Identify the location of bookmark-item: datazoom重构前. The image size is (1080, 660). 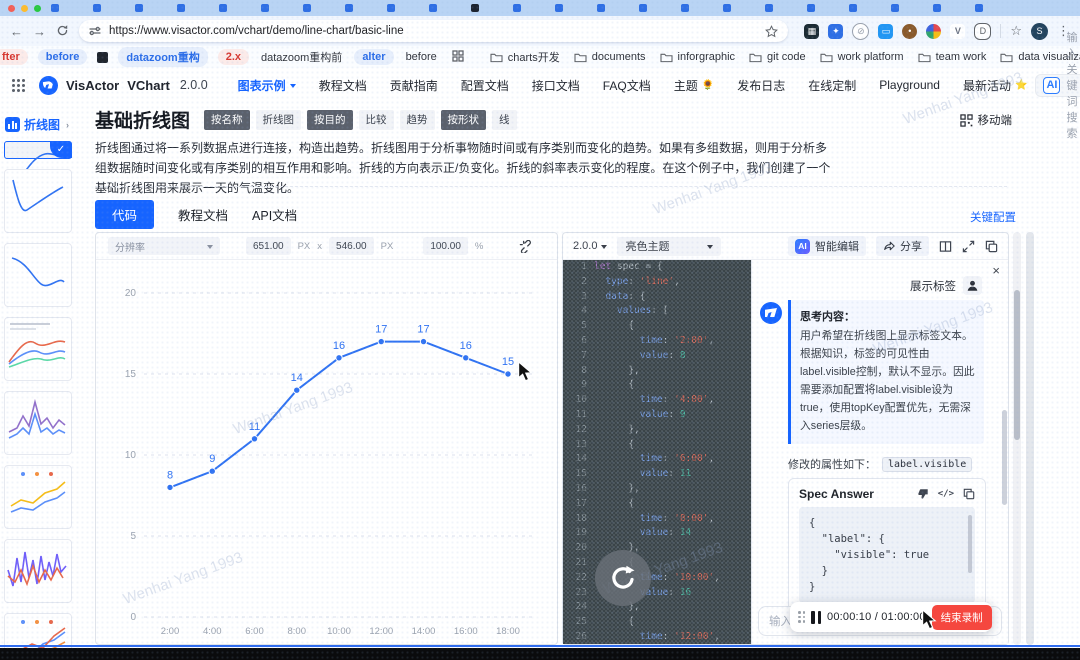
(301, 57).